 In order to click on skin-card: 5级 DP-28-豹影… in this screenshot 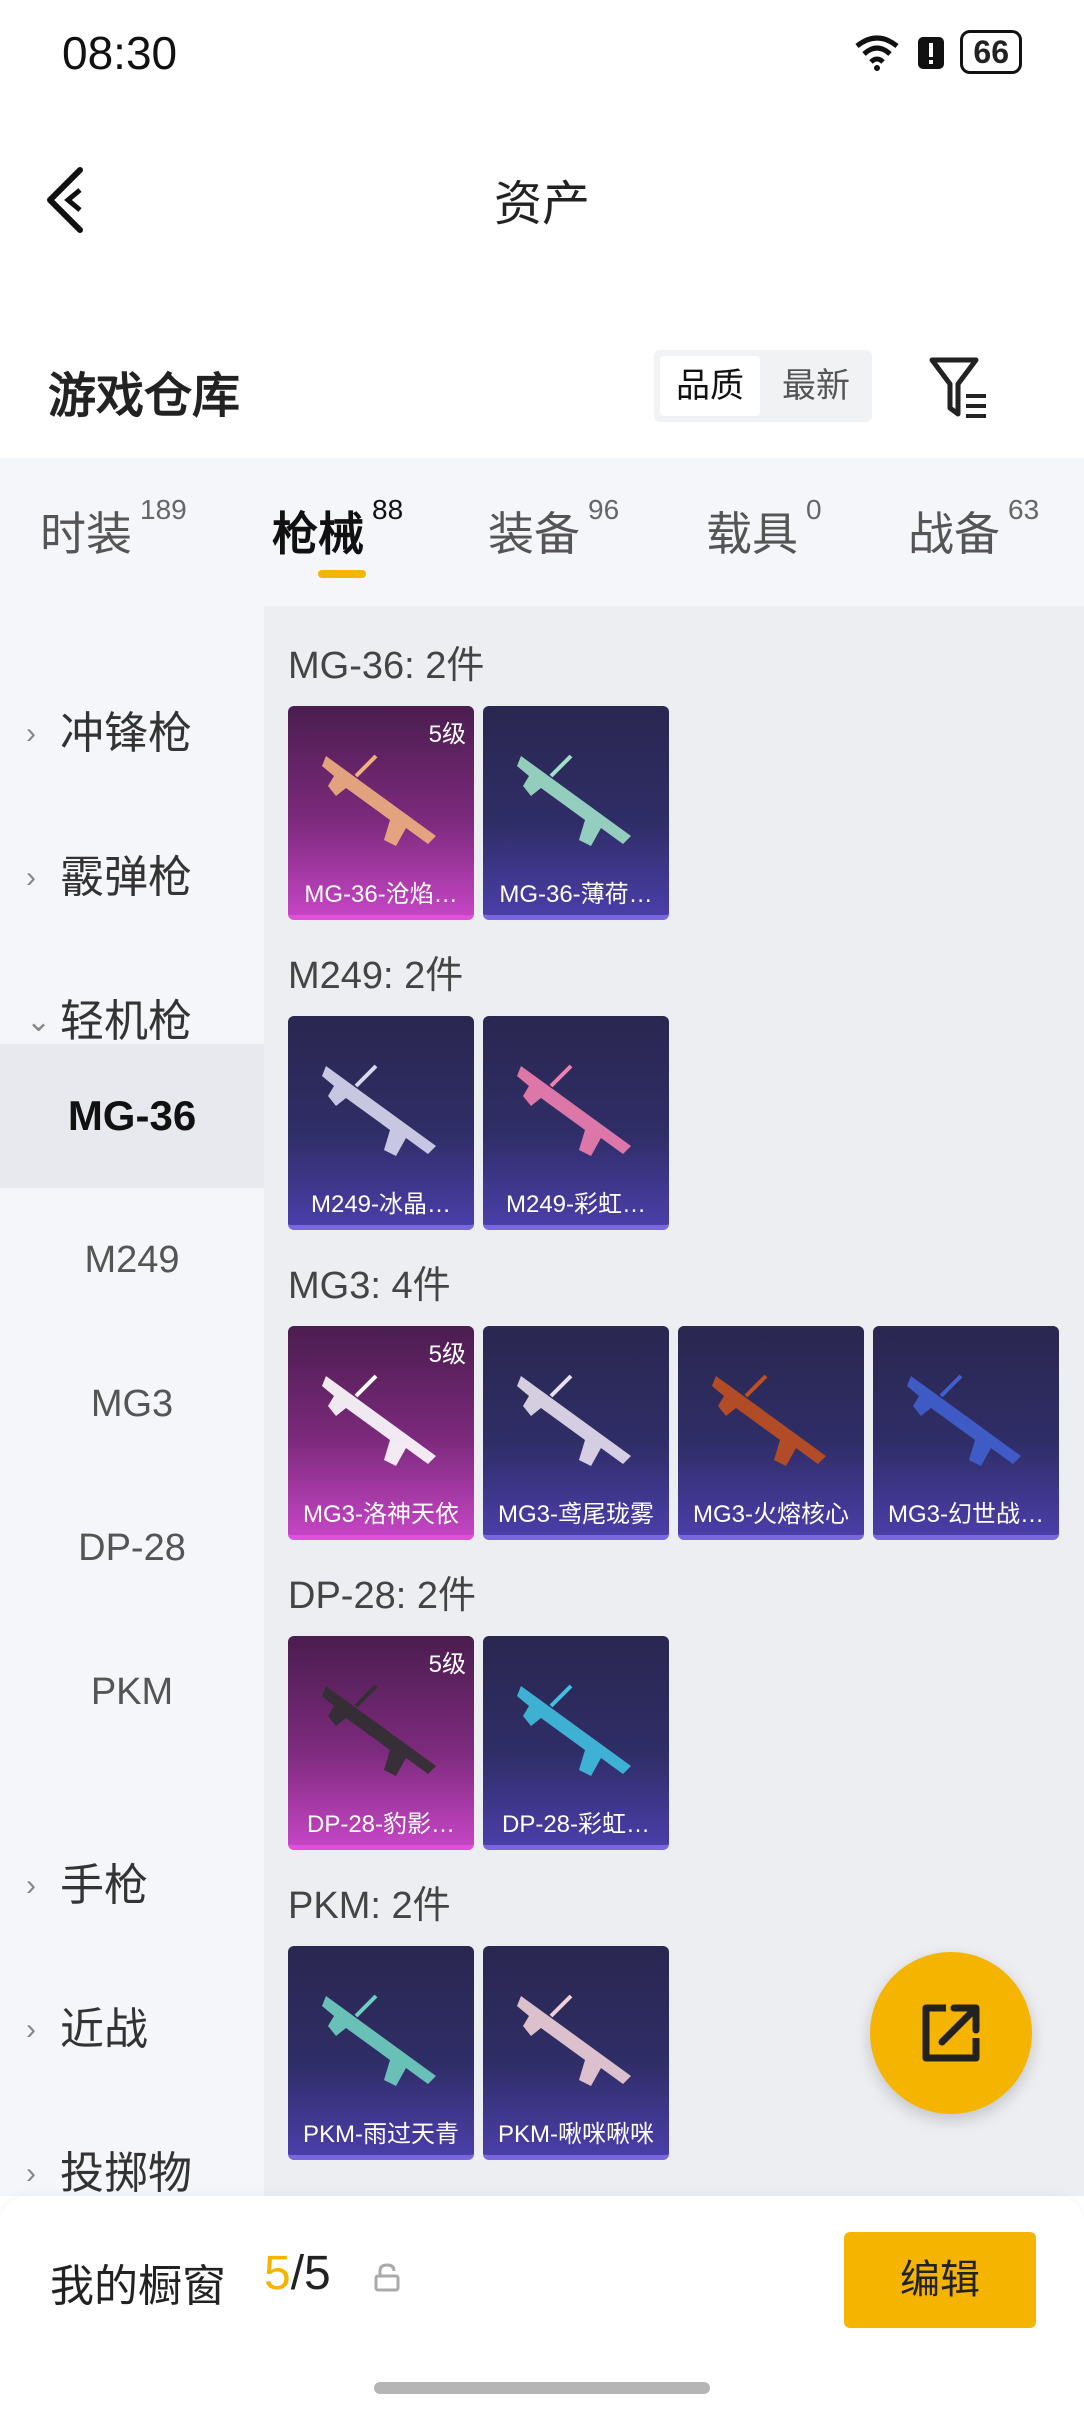, I will do `click(381, 1743)`.